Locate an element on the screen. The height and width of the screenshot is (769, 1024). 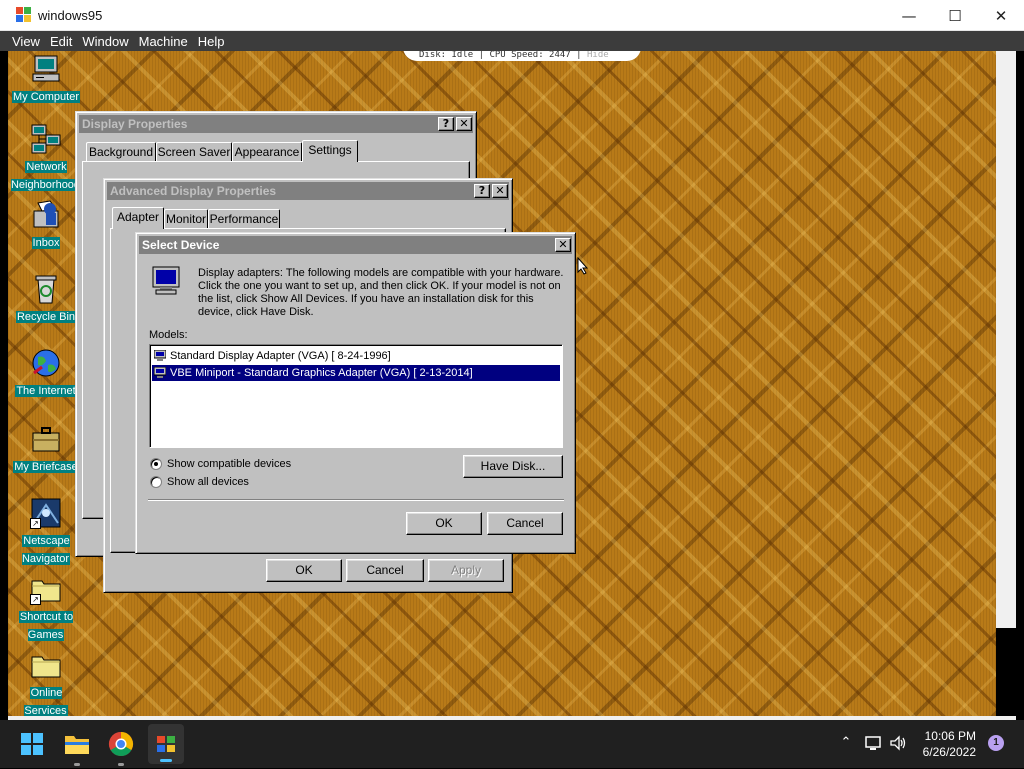
tab-appearance: Appearance is located at coordinates (267, 152).